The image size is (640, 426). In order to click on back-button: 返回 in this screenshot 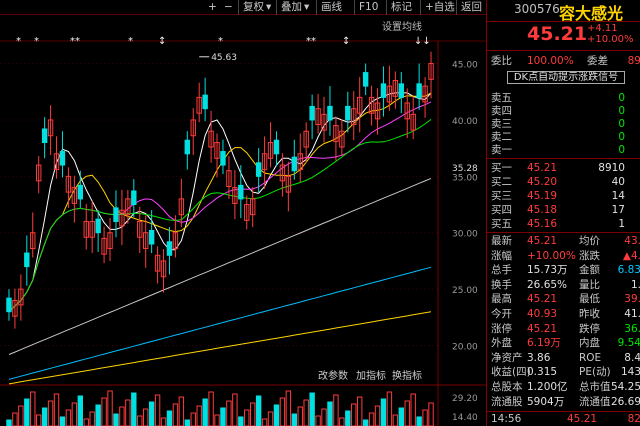, I will do `click(469, 7)`.